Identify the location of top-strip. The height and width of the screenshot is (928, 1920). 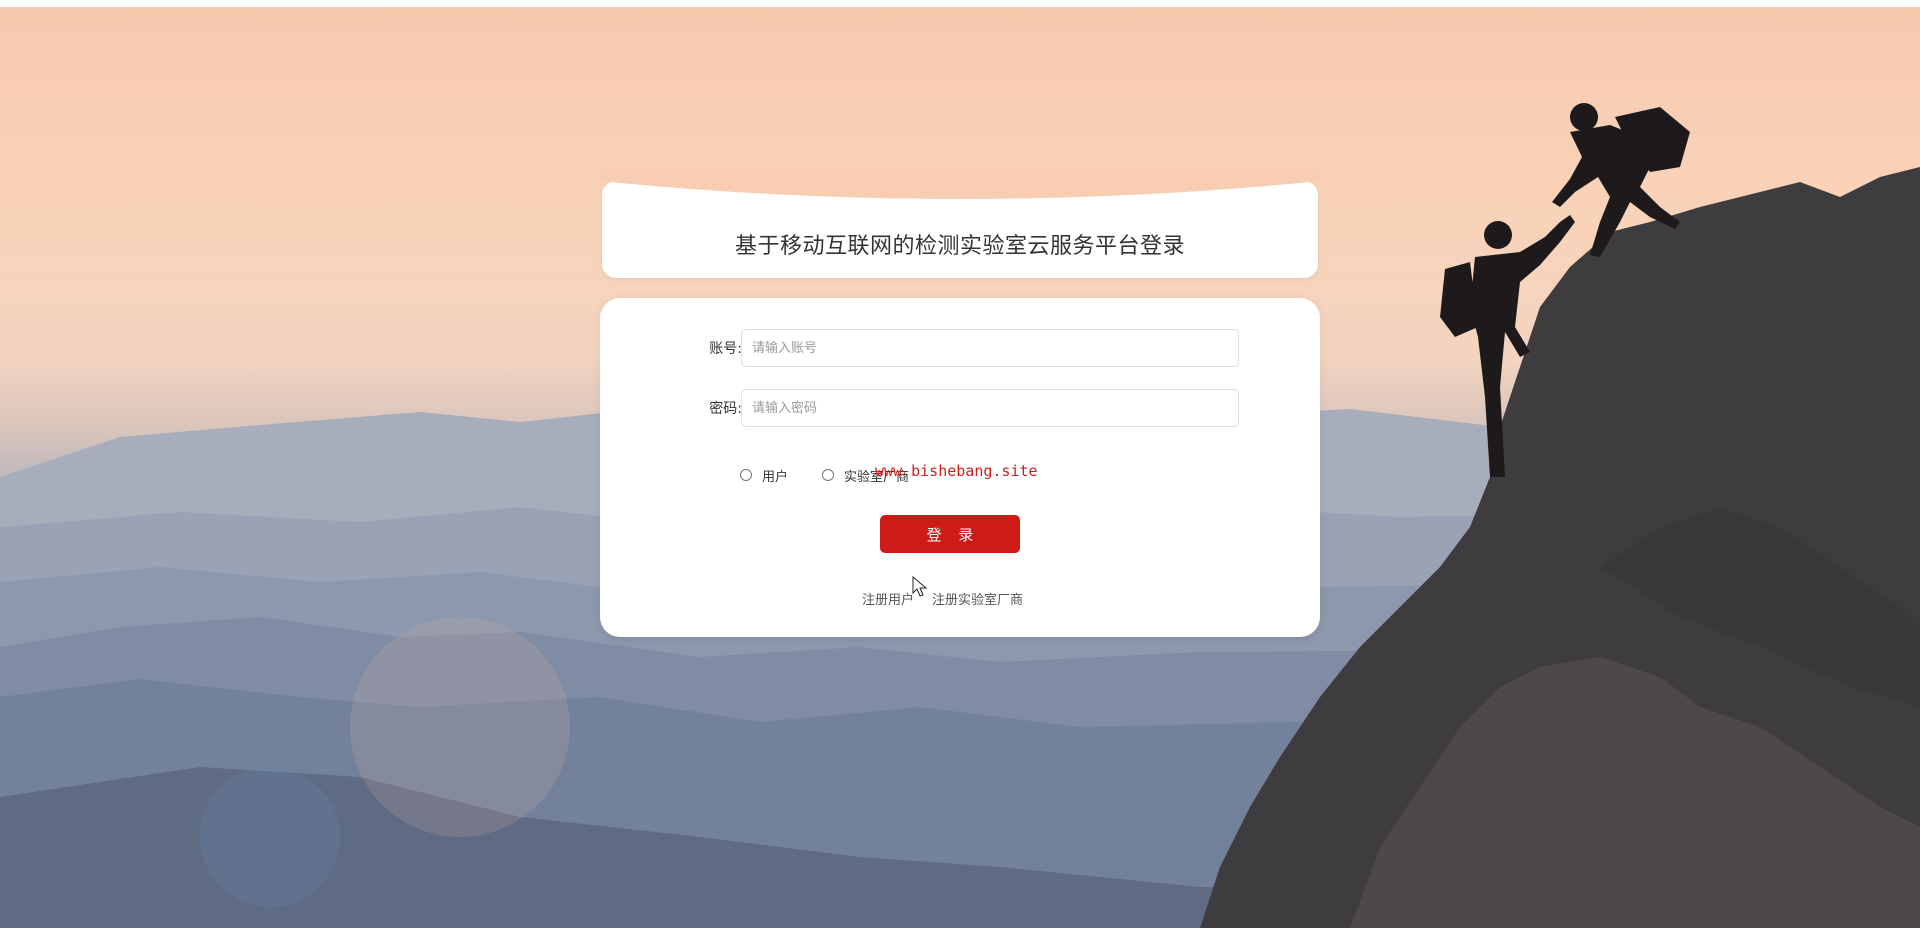
(960, 3).